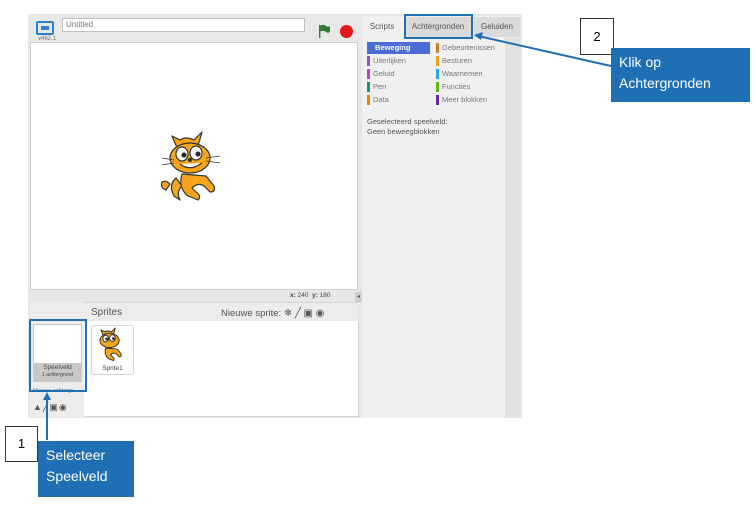  I want to click on backdrop-library-icon: ▲, so click(38, 407).